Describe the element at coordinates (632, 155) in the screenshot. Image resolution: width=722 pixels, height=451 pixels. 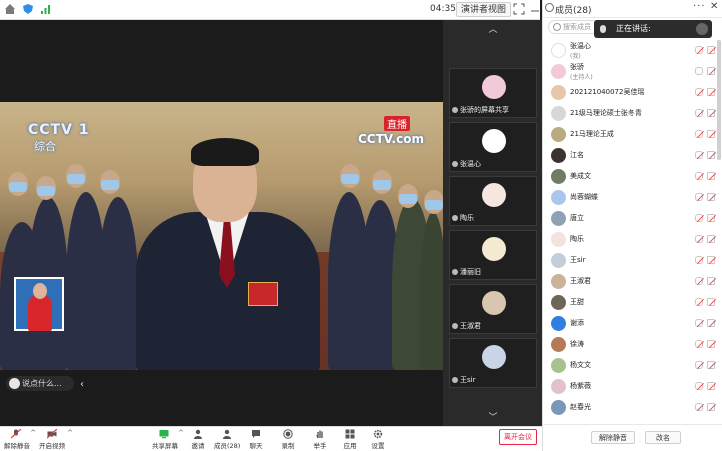
I see `list-item: 江名` at that location.